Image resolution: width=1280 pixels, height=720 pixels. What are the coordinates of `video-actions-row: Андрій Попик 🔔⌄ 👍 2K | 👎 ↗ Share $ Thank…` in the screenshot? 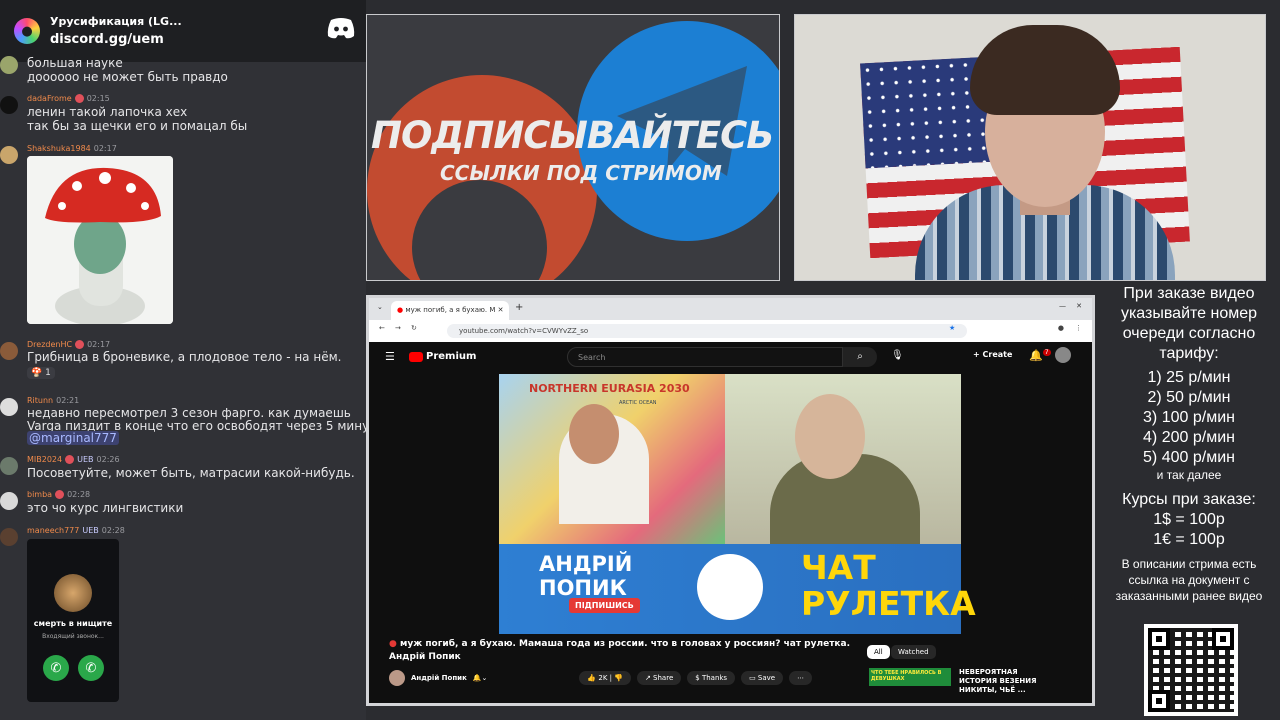 It's located at (601, 678).